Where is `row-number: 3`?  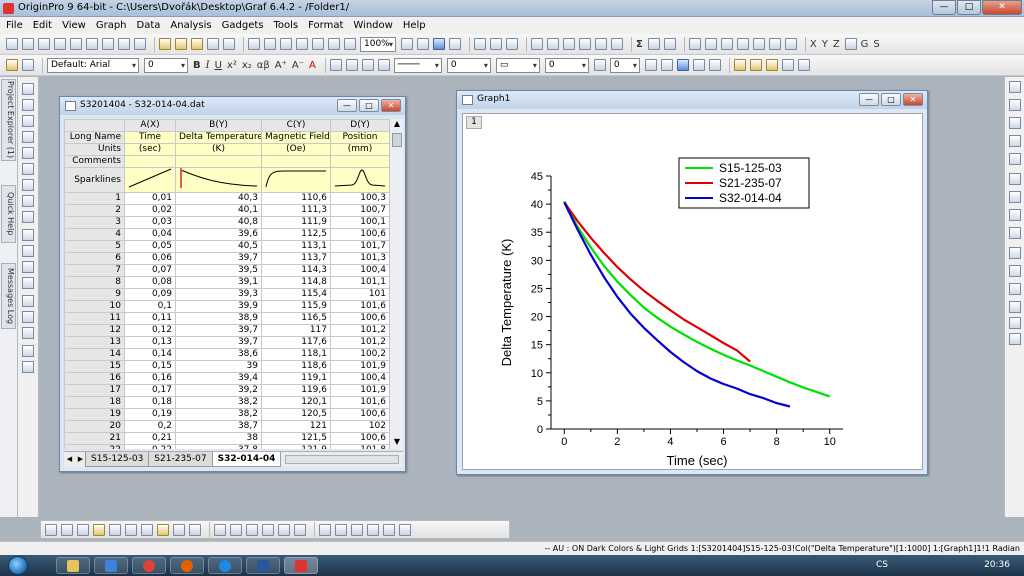 row-number: 3 is located at coordinates (94, 222).